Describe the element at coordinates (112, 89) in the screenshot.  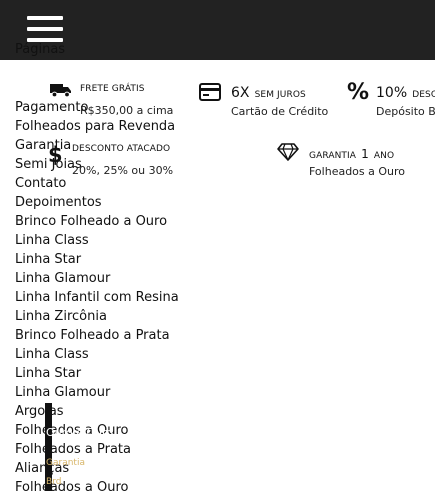
I see `feature-title: Frete grátis` at that location.